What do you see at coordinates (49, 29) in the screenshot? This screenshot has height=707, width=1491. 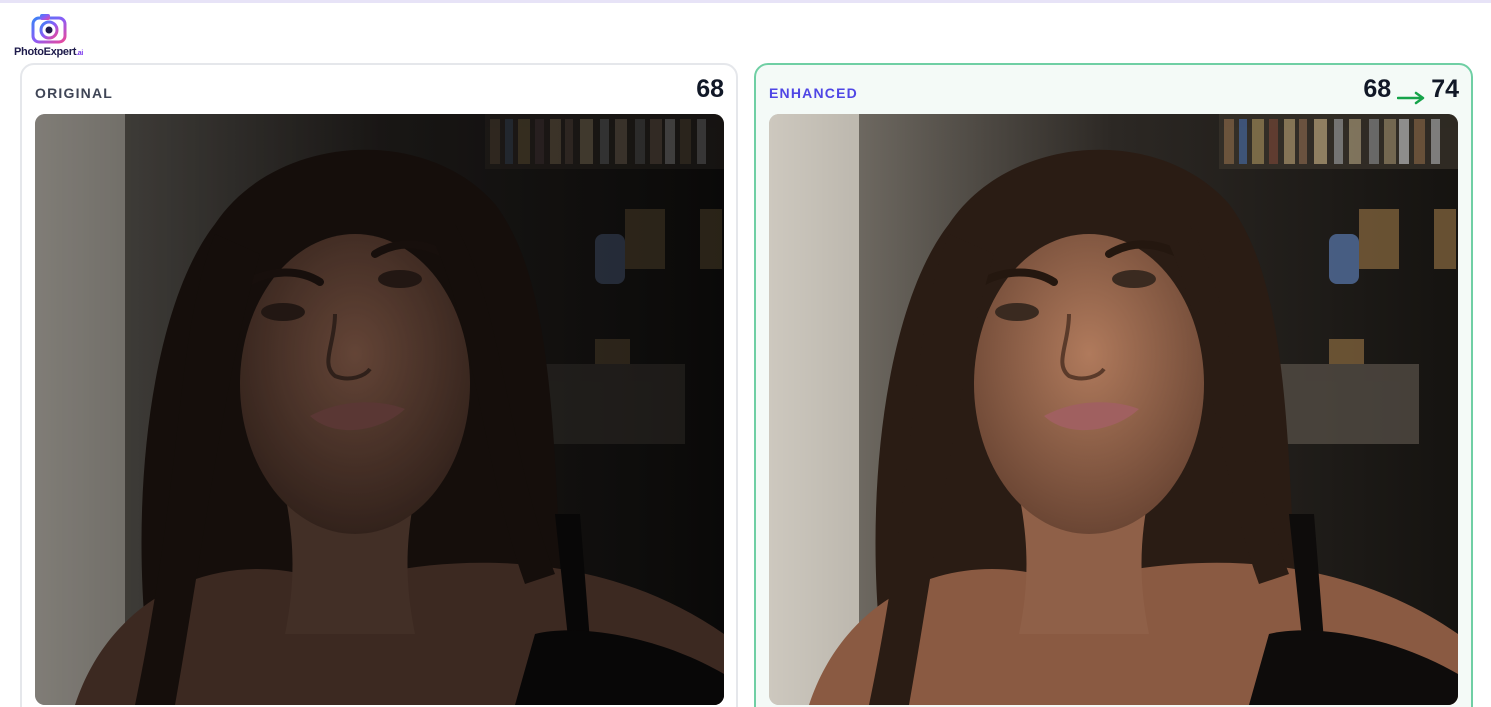 I see `camera-lens-icon` at bounding box center [49, 29].